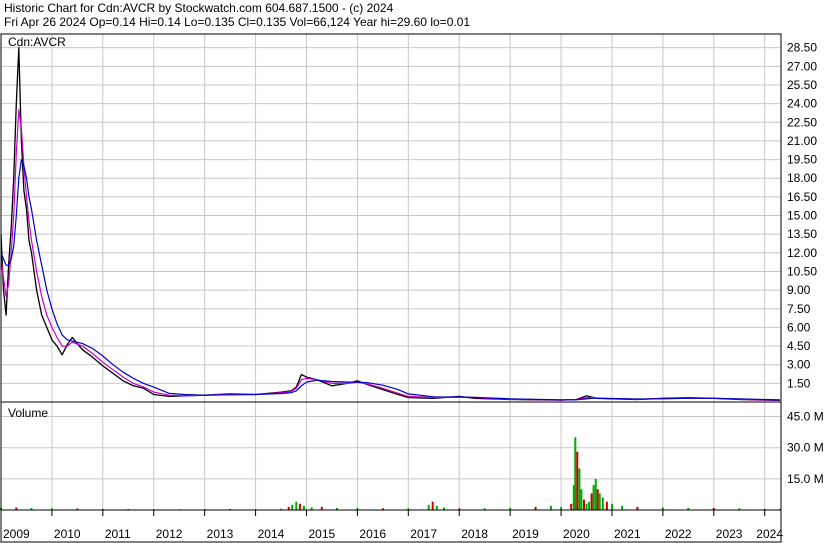  I want to click on price-y-tick-label: 12.00, so click(802, 253).